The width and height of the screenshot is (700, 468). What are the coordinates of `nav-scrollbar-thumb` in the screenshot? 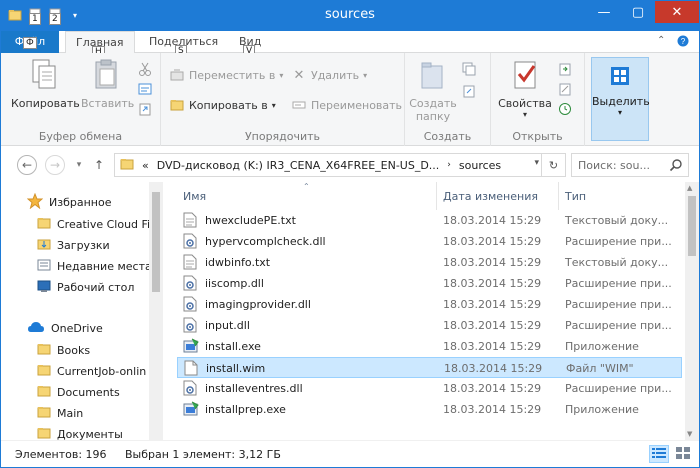 It's located at (156, 242).